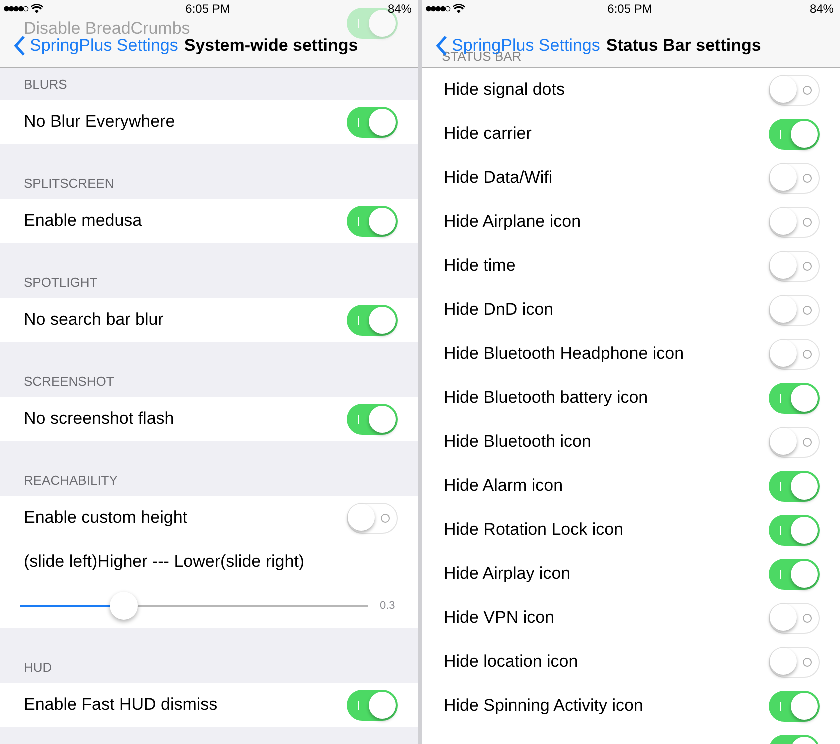  I want to click on setting-label: Hide Bluetooth battery icon, so click(546, 398).